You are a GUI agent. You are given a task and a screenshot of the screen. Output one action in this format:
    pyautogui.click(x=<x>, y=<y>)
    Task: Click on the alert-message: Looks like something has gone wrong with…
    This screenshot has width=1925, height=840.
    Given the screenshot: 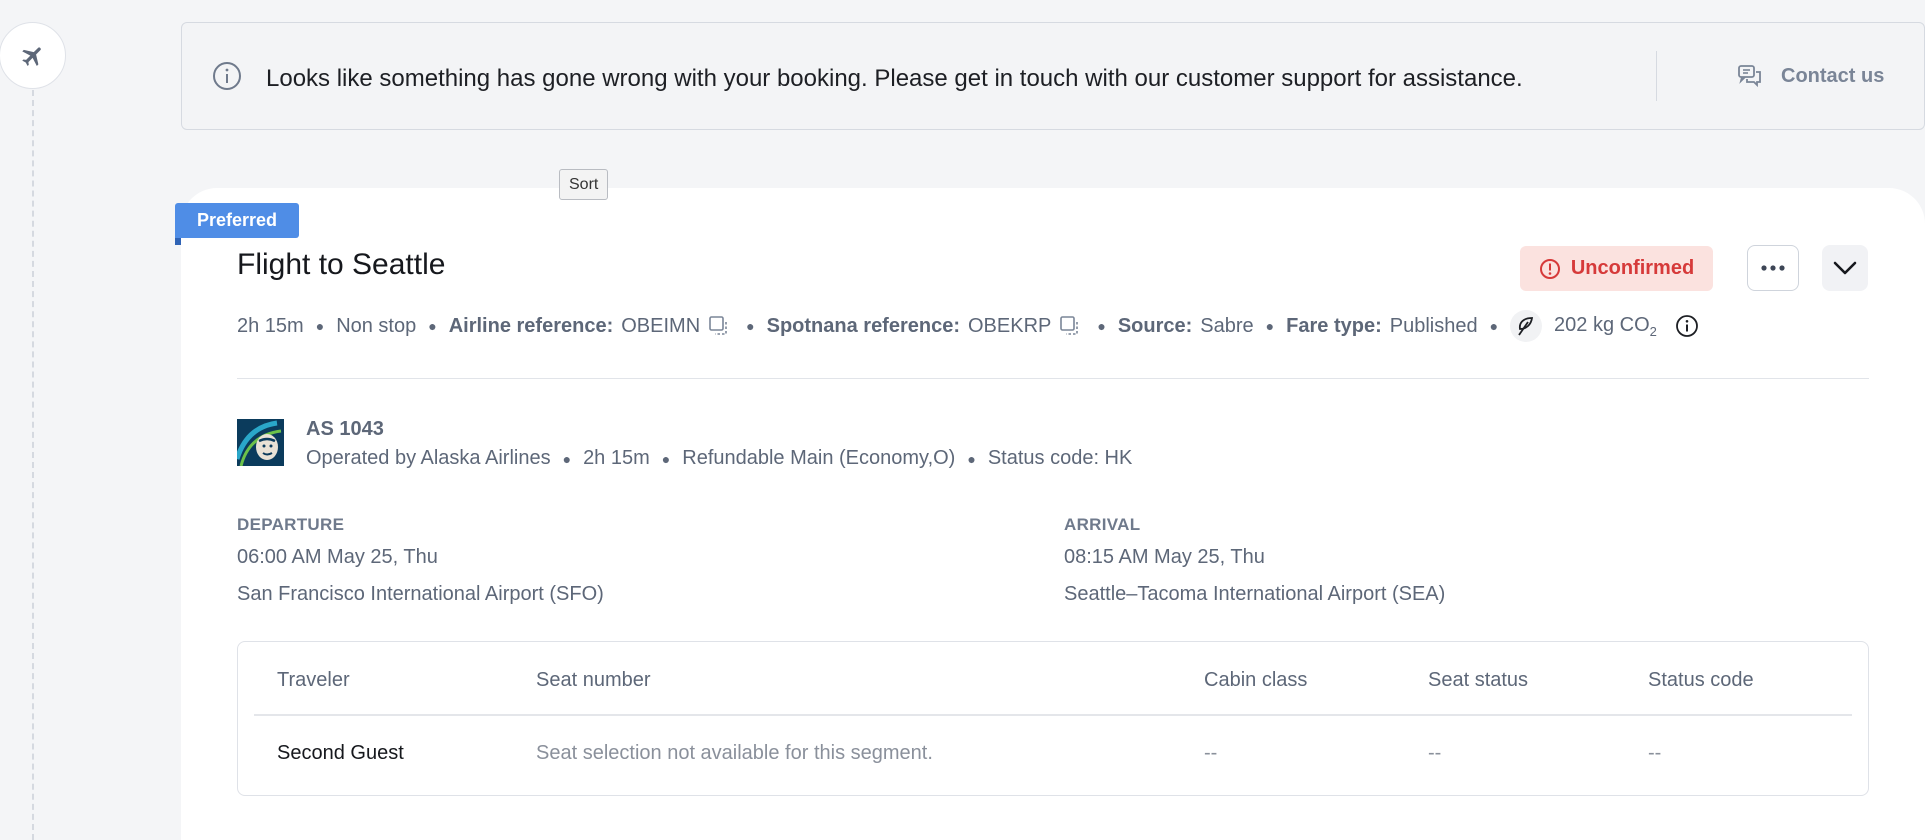 What is the action you would take?
    pyautogui.click(x=894, y=78)
    